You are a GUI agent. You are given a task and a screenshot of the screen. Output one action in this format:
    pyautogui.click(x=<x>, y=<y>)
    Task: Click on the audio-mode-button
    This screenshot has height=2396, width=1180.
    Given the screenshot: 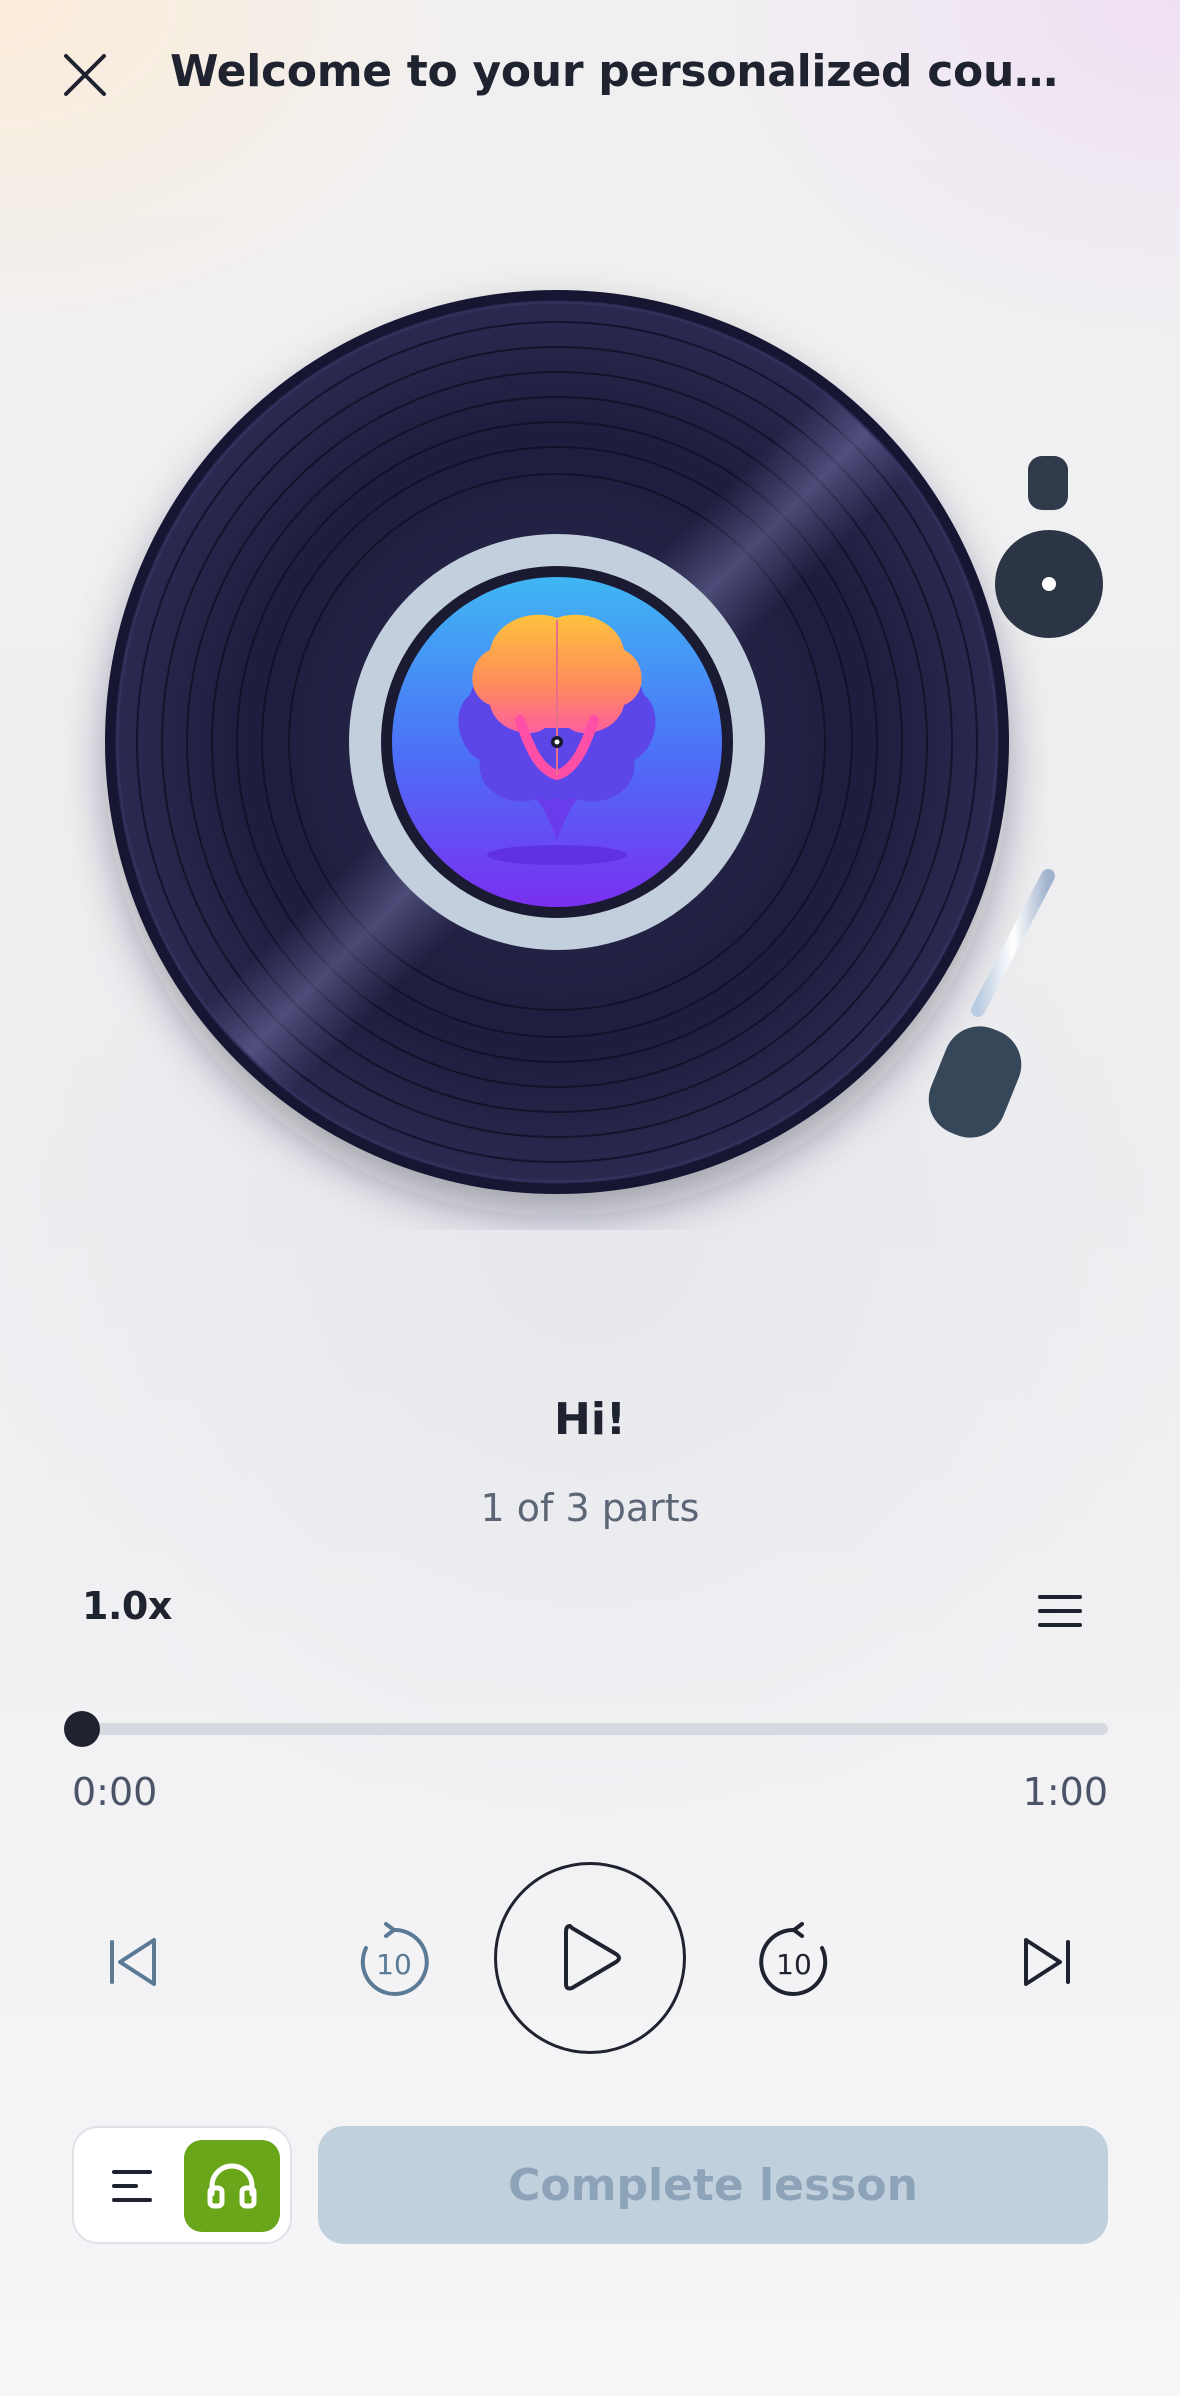 What is the action you would take?
    pyautogui.click(x=232, y=2186)
    